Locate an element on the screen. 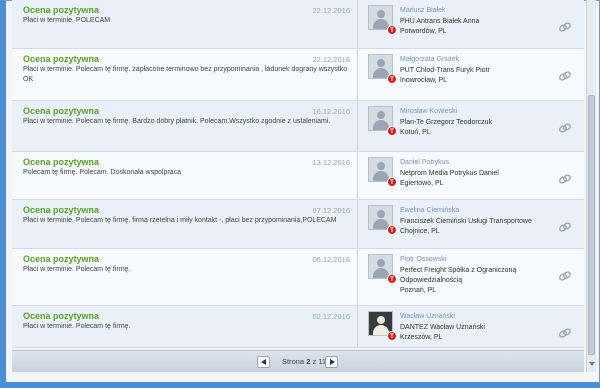 This screenshot has height=388, width=600. next-page-button is located at coordinates (331, 362).